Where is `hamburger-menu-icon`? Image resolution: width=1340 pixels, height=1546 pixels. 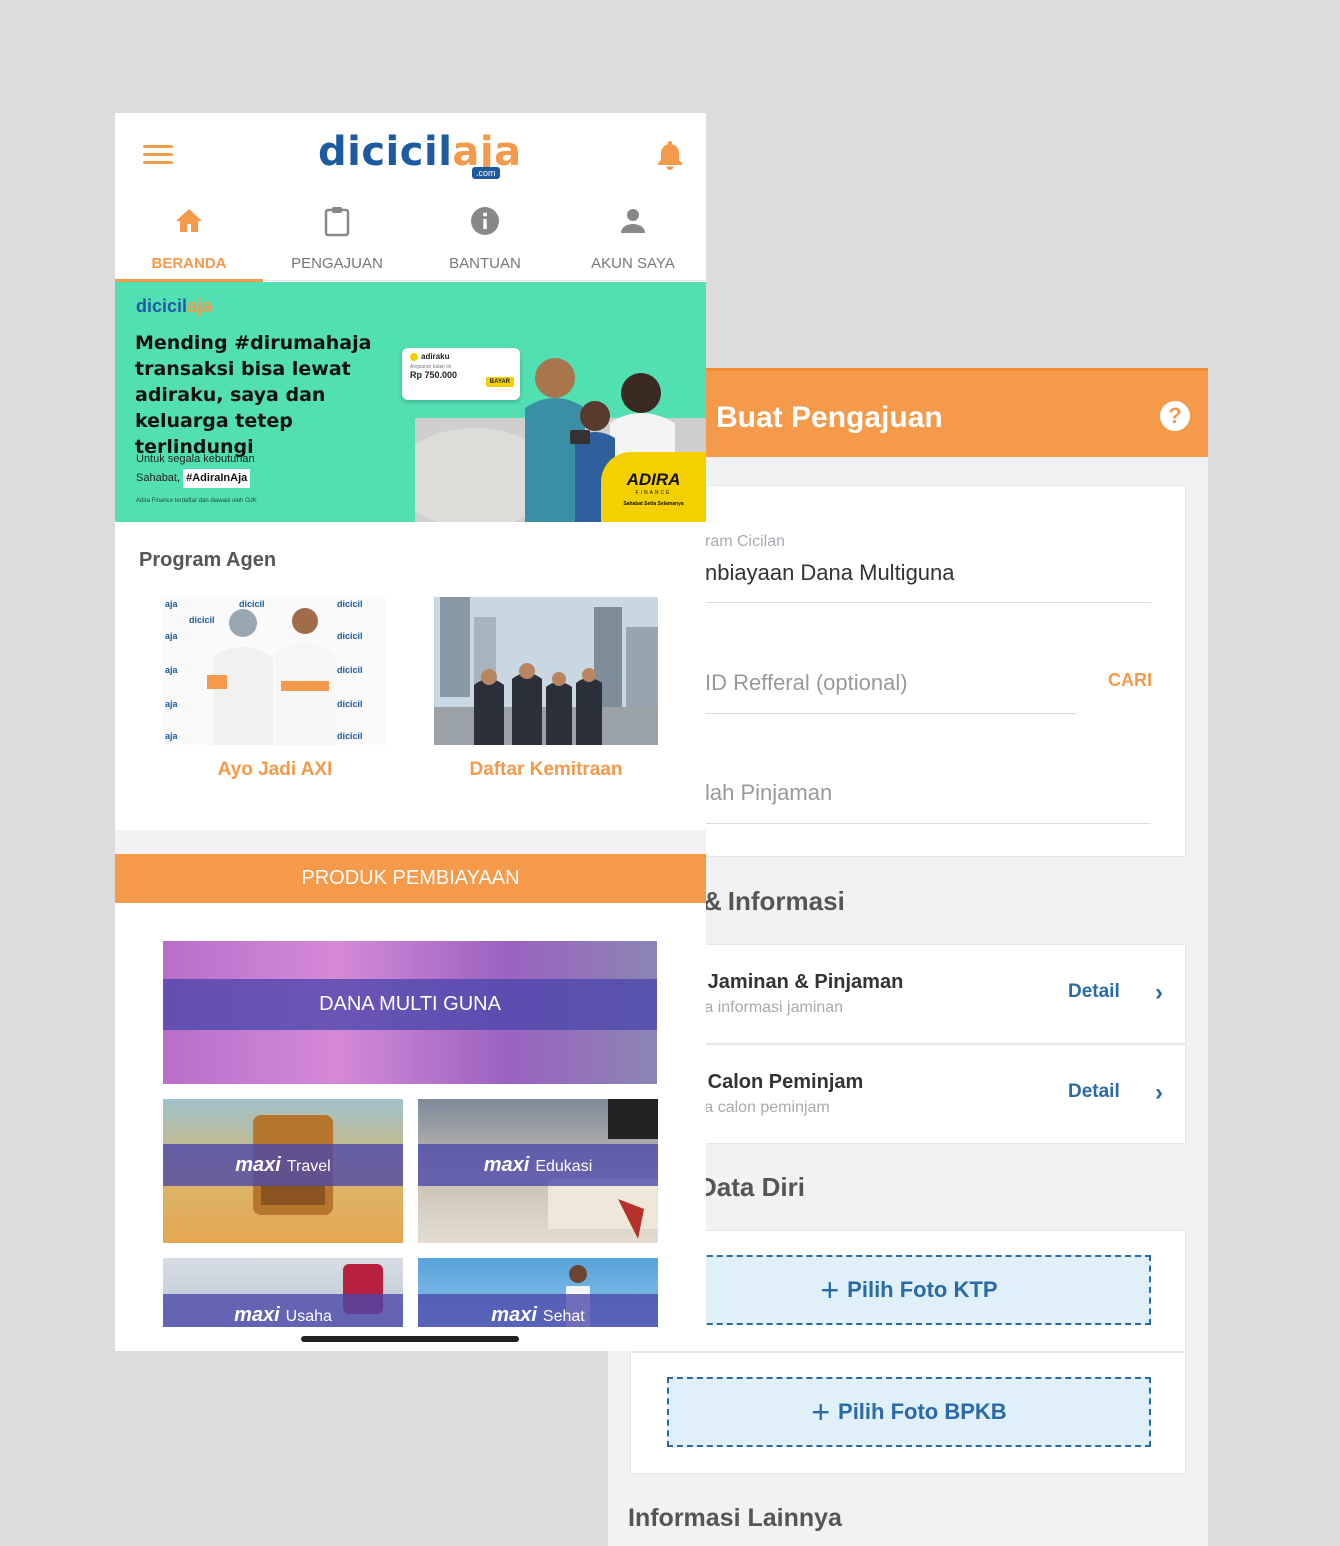
hamburger-menu-icon is located at coordinates (158, 155).